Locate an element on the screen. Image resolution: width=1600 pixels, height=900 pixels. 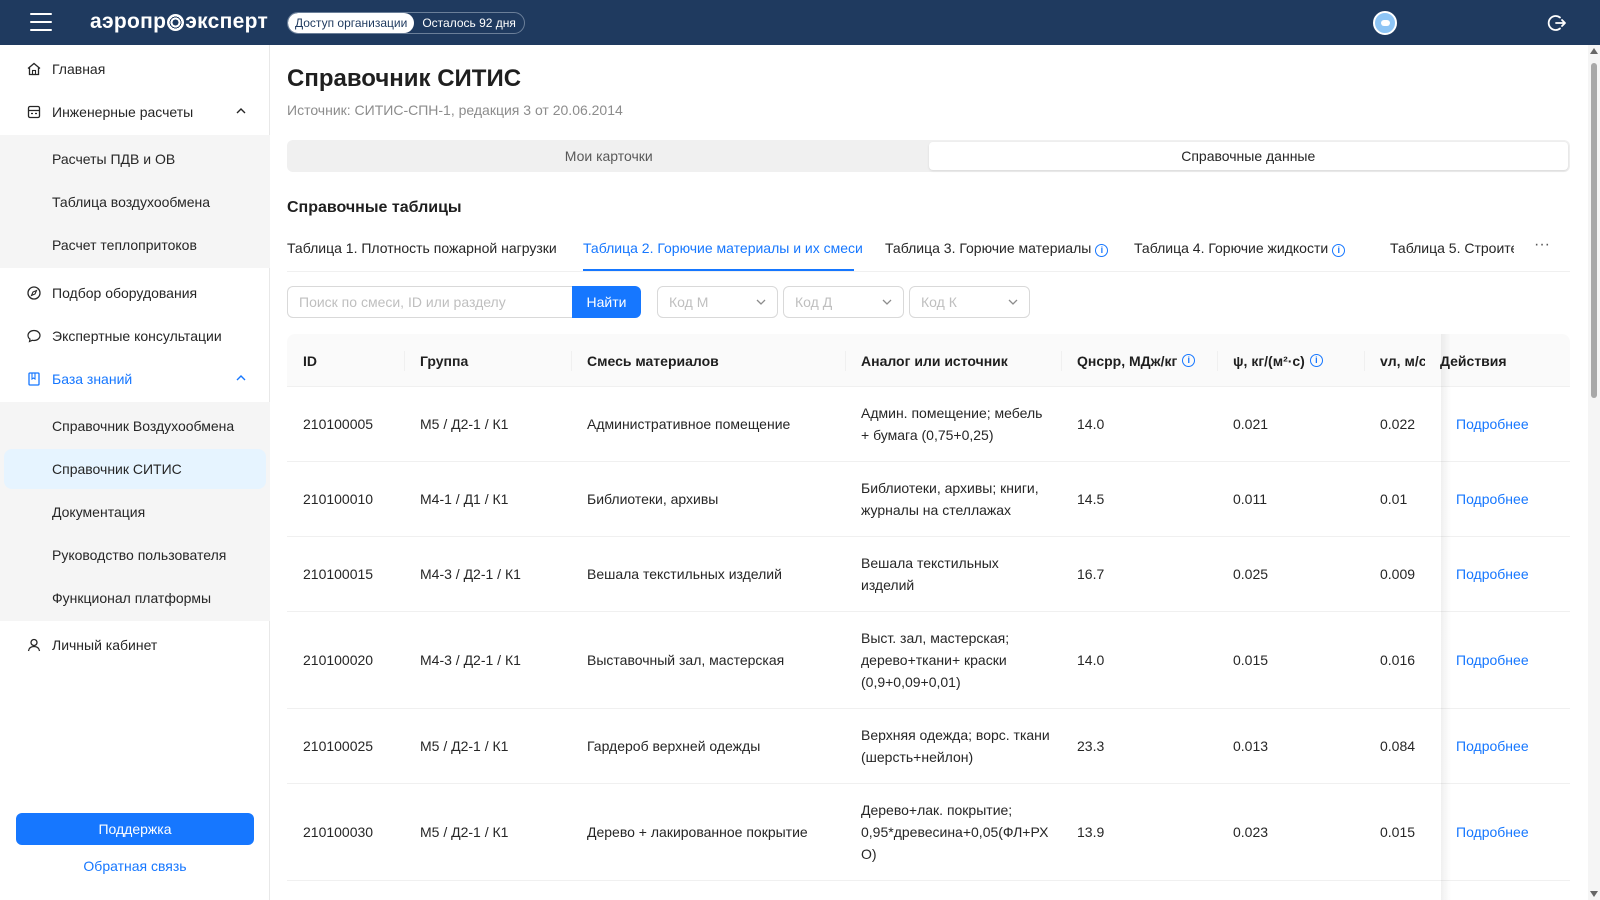
calculator-icon is located at coordinates (34, 112).